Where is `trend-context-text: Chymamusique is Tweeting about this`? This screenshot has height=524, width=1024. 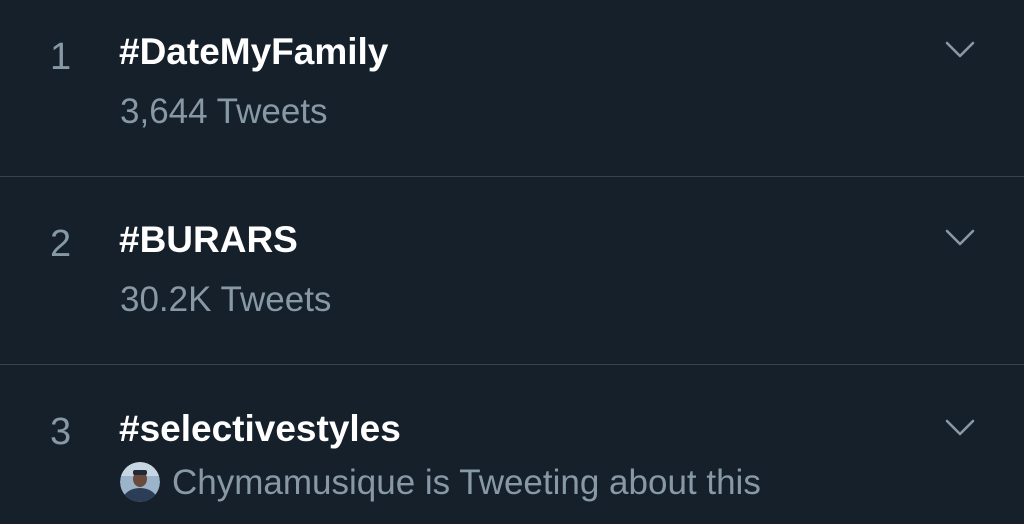 trend-context-text: Chymamusique is Tweeting about this is located at coordinates (466, 482).